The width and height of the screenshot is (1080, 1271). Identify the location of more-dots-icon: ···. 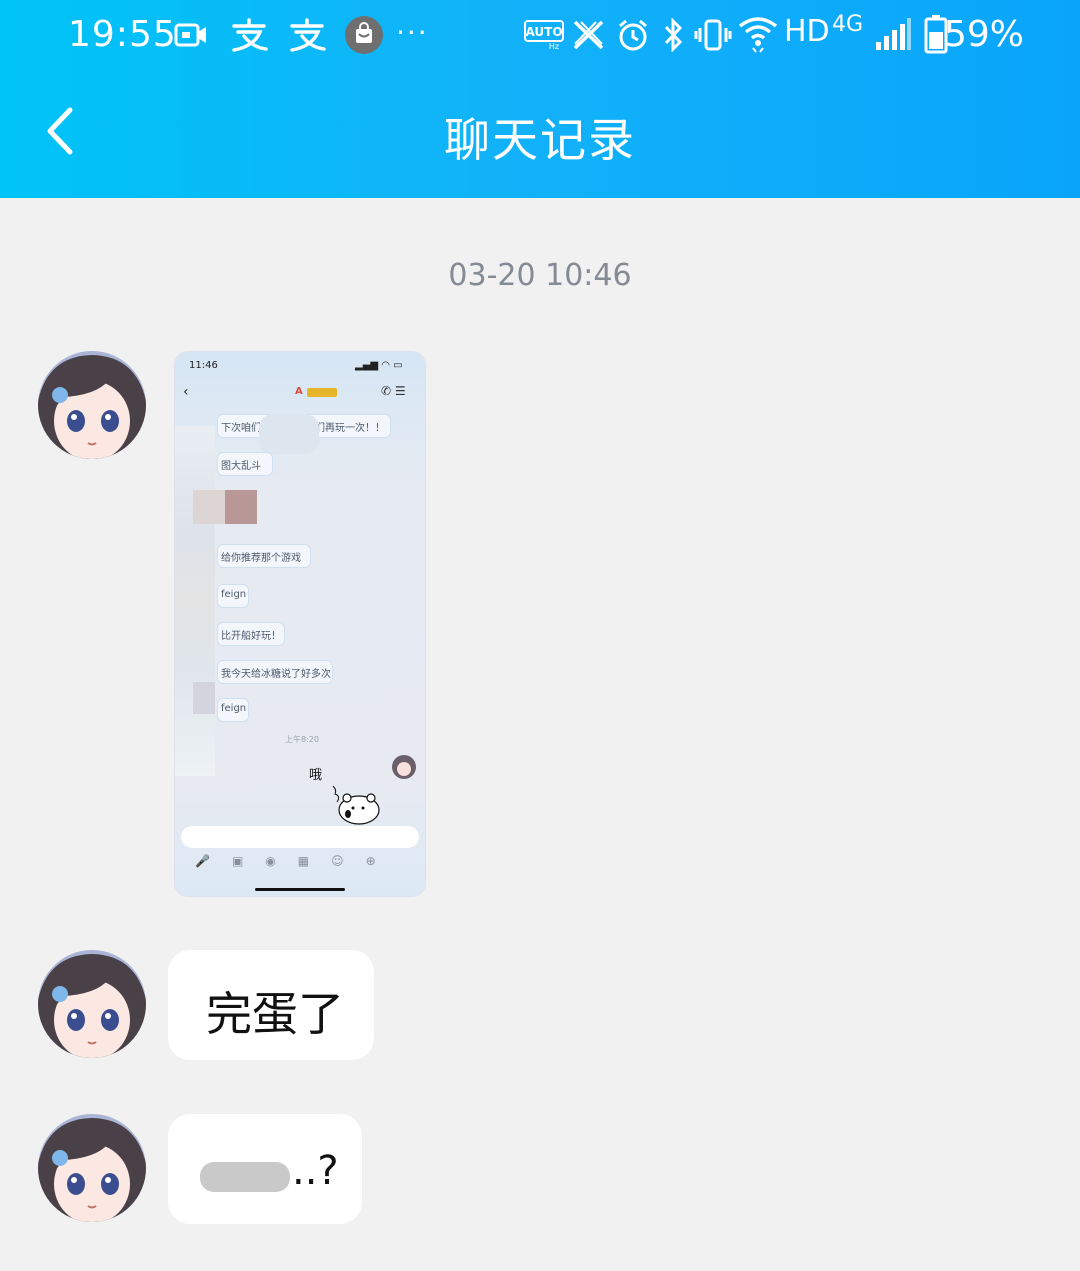
(412, 32).